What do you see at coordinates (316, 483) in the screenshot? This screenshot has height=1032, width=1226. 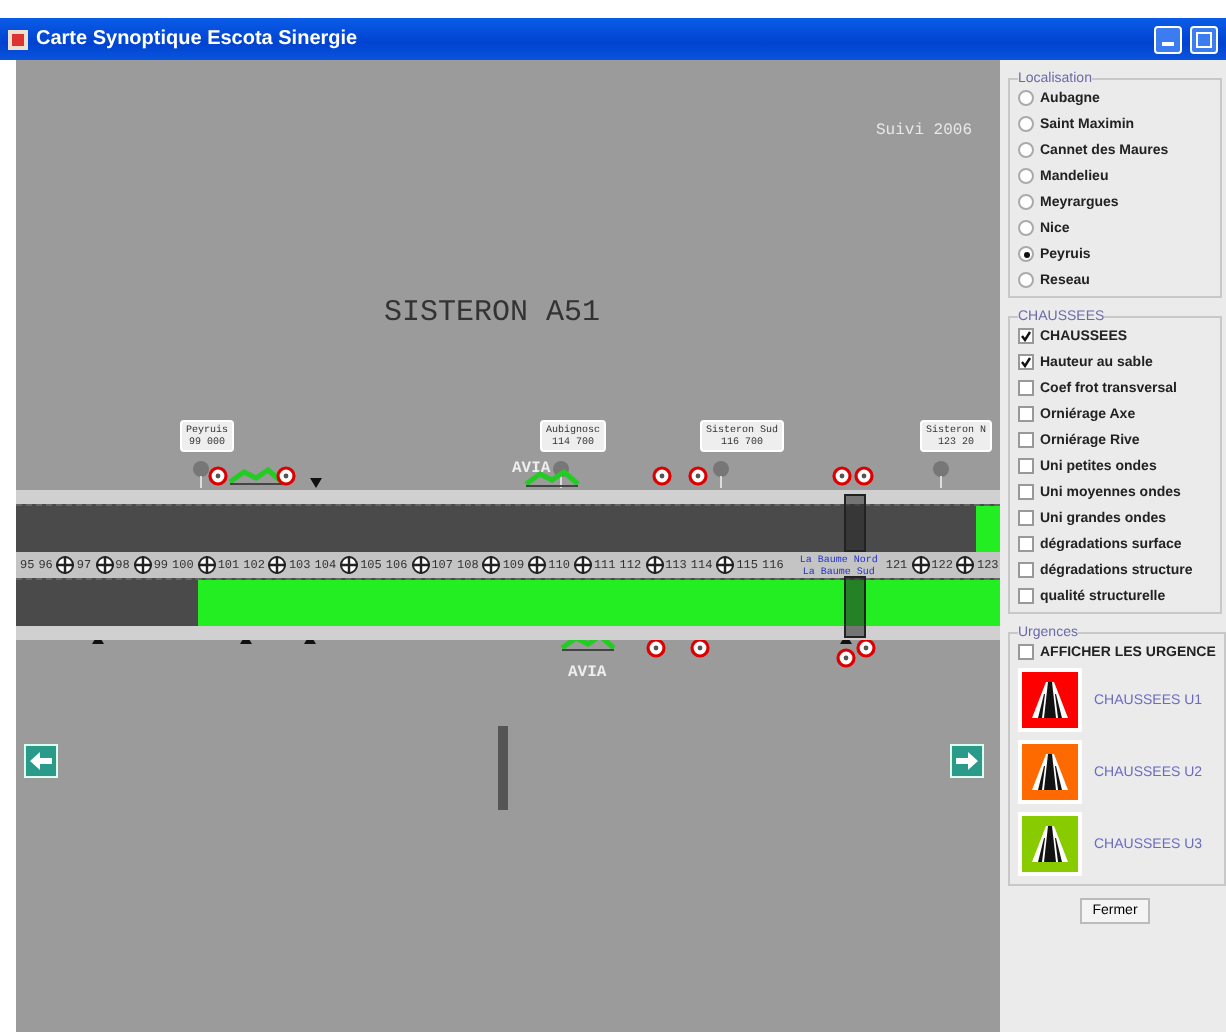 I see `triangle-icon` at bounding box center [316, 483].